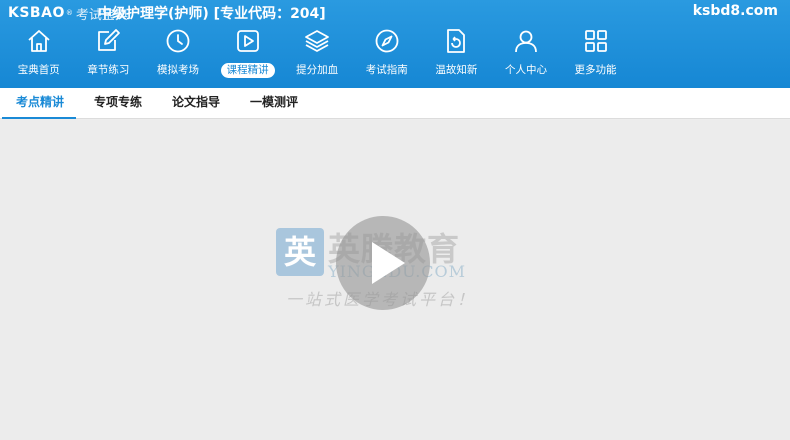 This screenshot has width=790, height=440. What do you see at coordinates (195, 103) in the screenshot?
I see `tab-thesis-guide: 论文指导` at bounding box center [195, 103].